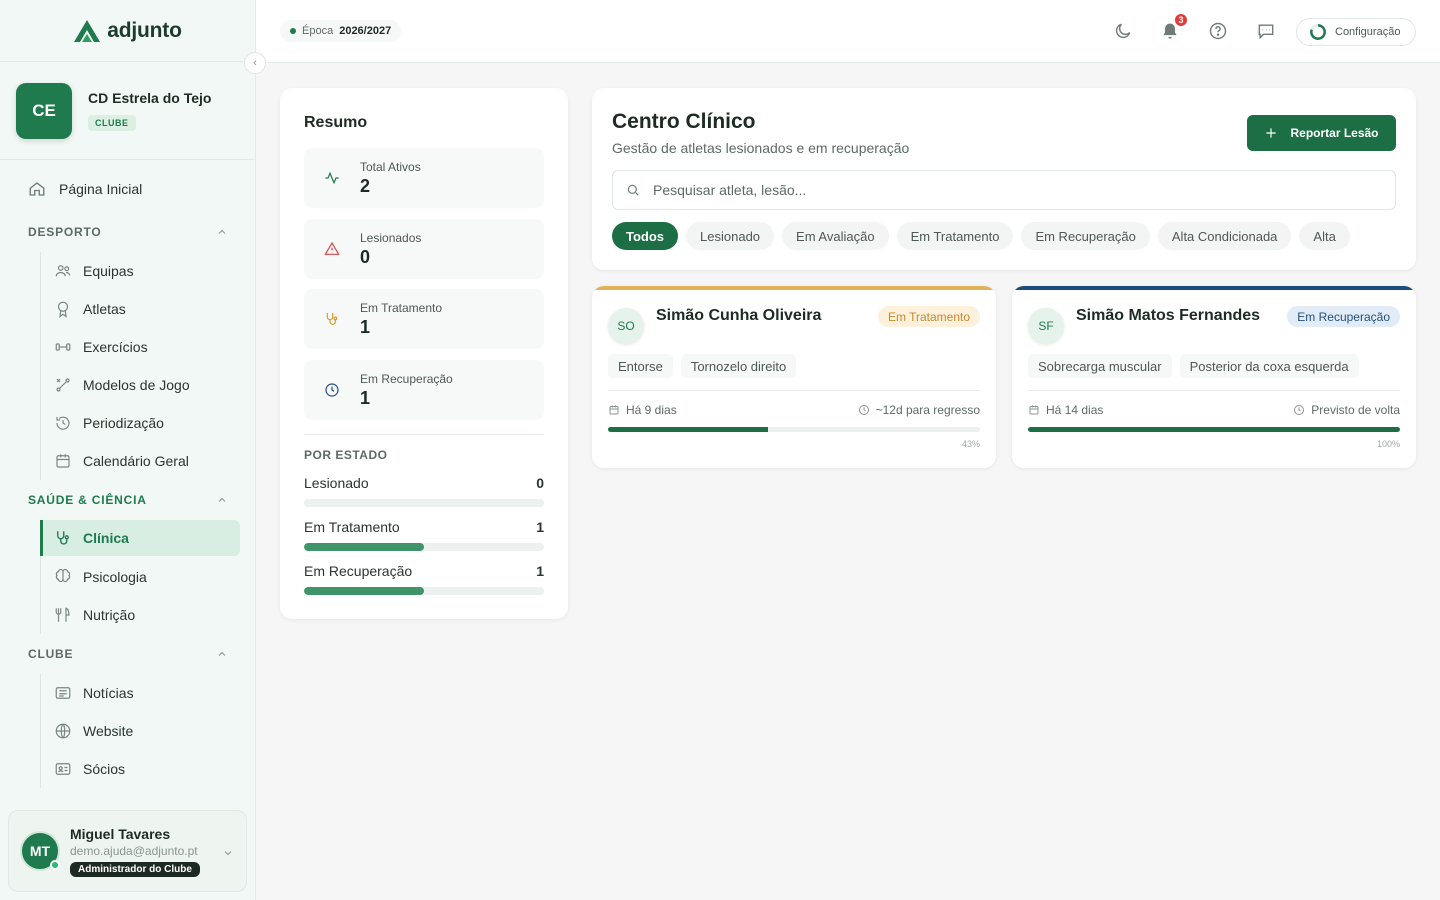 Image resolution: width=1440 pixels, height=900 pixels. I want to click on page-title: Centro Clínico, so click(684, 121).